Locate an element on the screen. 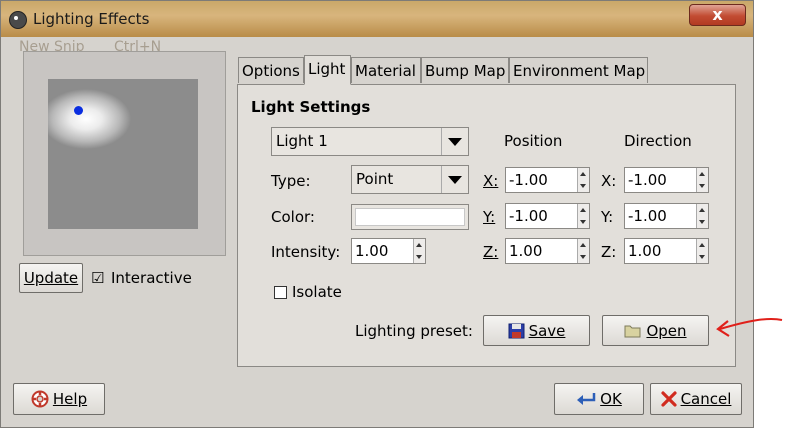  preview-frame is located at coordinates (124, 153).